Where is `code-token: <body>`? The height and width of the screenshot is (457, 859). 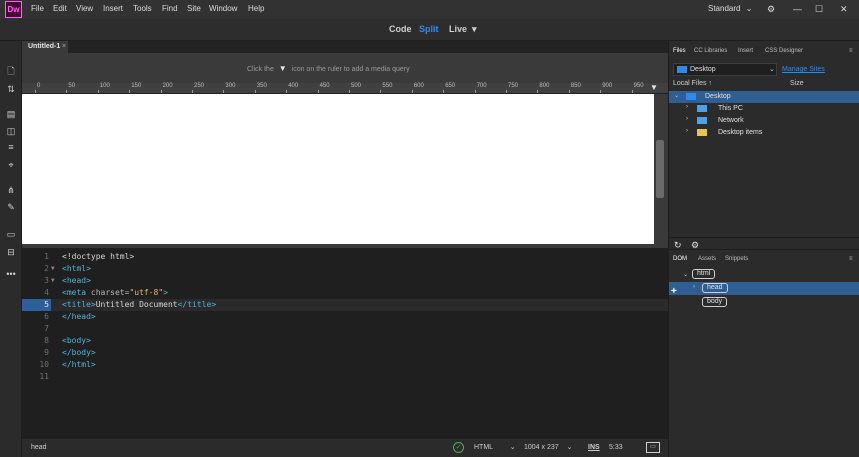
code-token: <body> is located at coordinates (76, 340).